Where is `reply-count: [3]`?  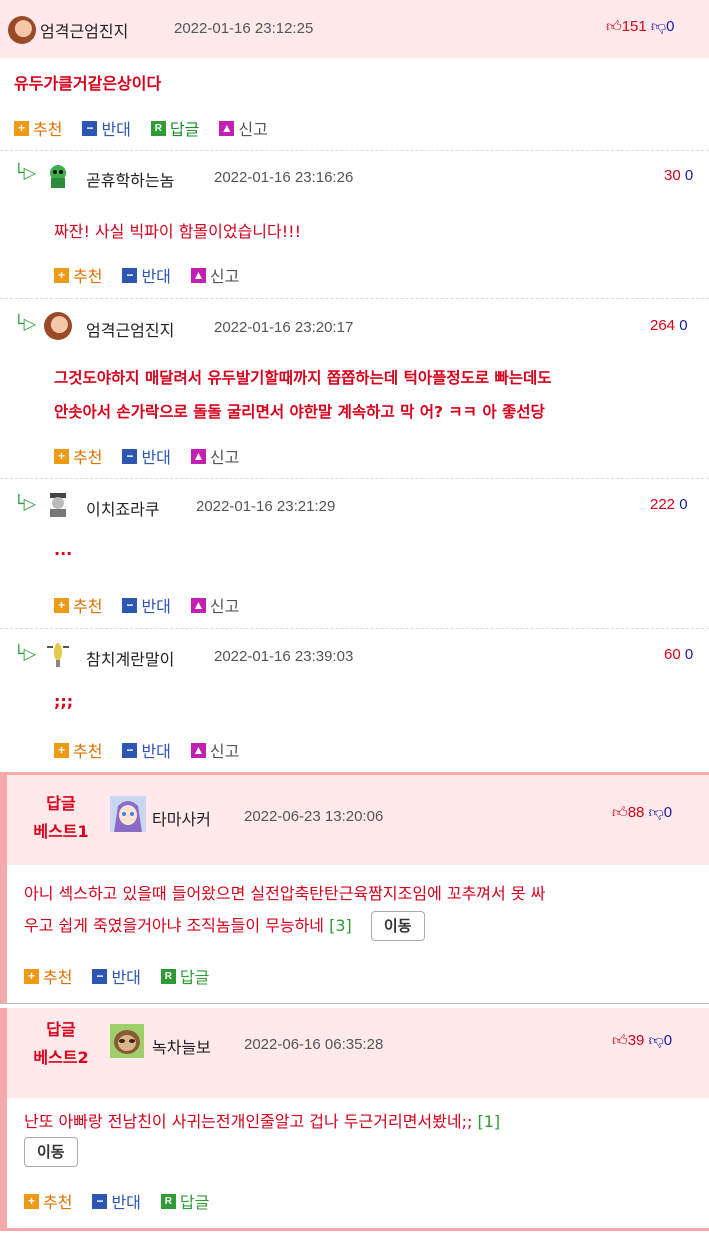
reply-count: [3] is located at coordinates (340, 925).